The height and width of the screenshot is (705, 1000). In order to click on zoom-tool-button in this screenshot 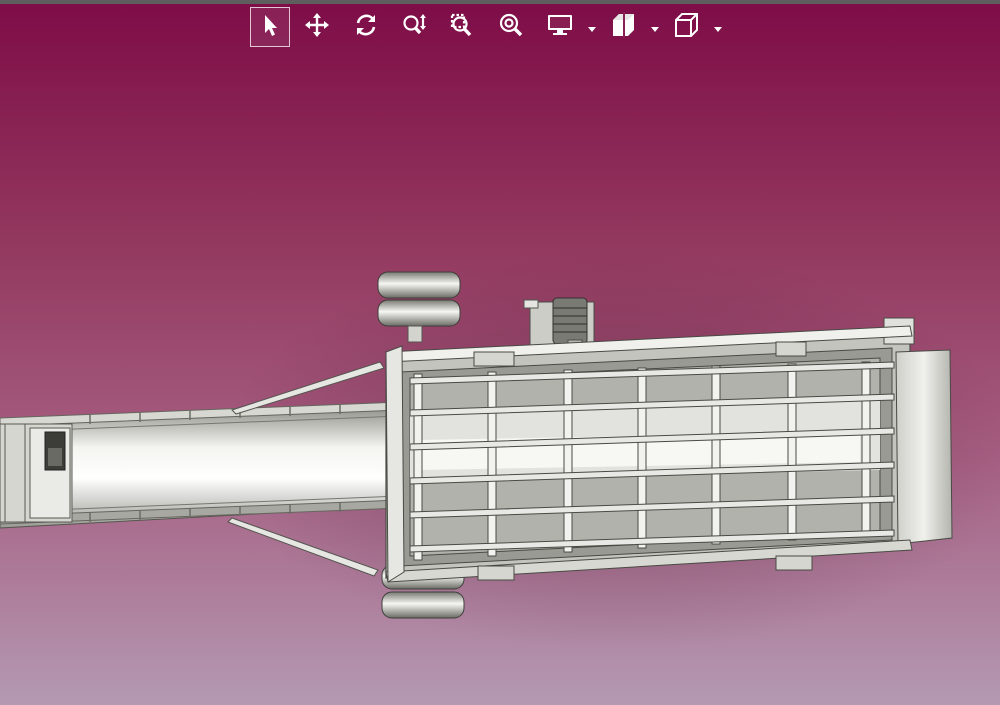, I will do `click(414, 27)`.